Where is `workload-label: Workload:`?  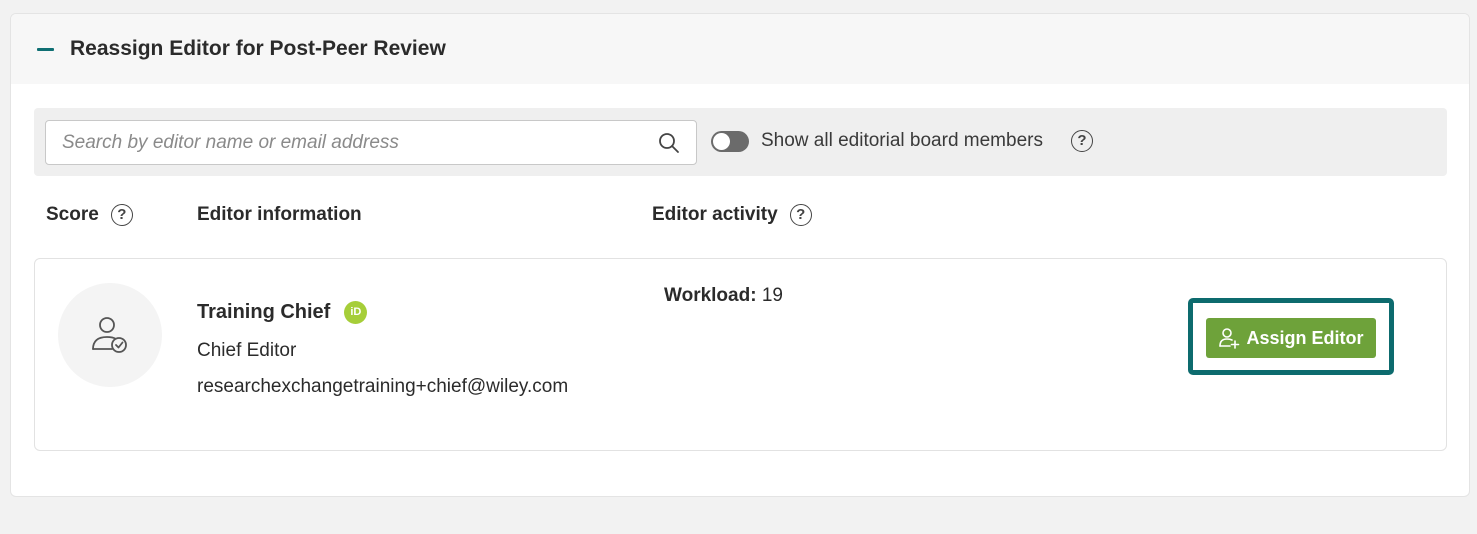 workload-label: Workload: is located at coordinates (710, 295).